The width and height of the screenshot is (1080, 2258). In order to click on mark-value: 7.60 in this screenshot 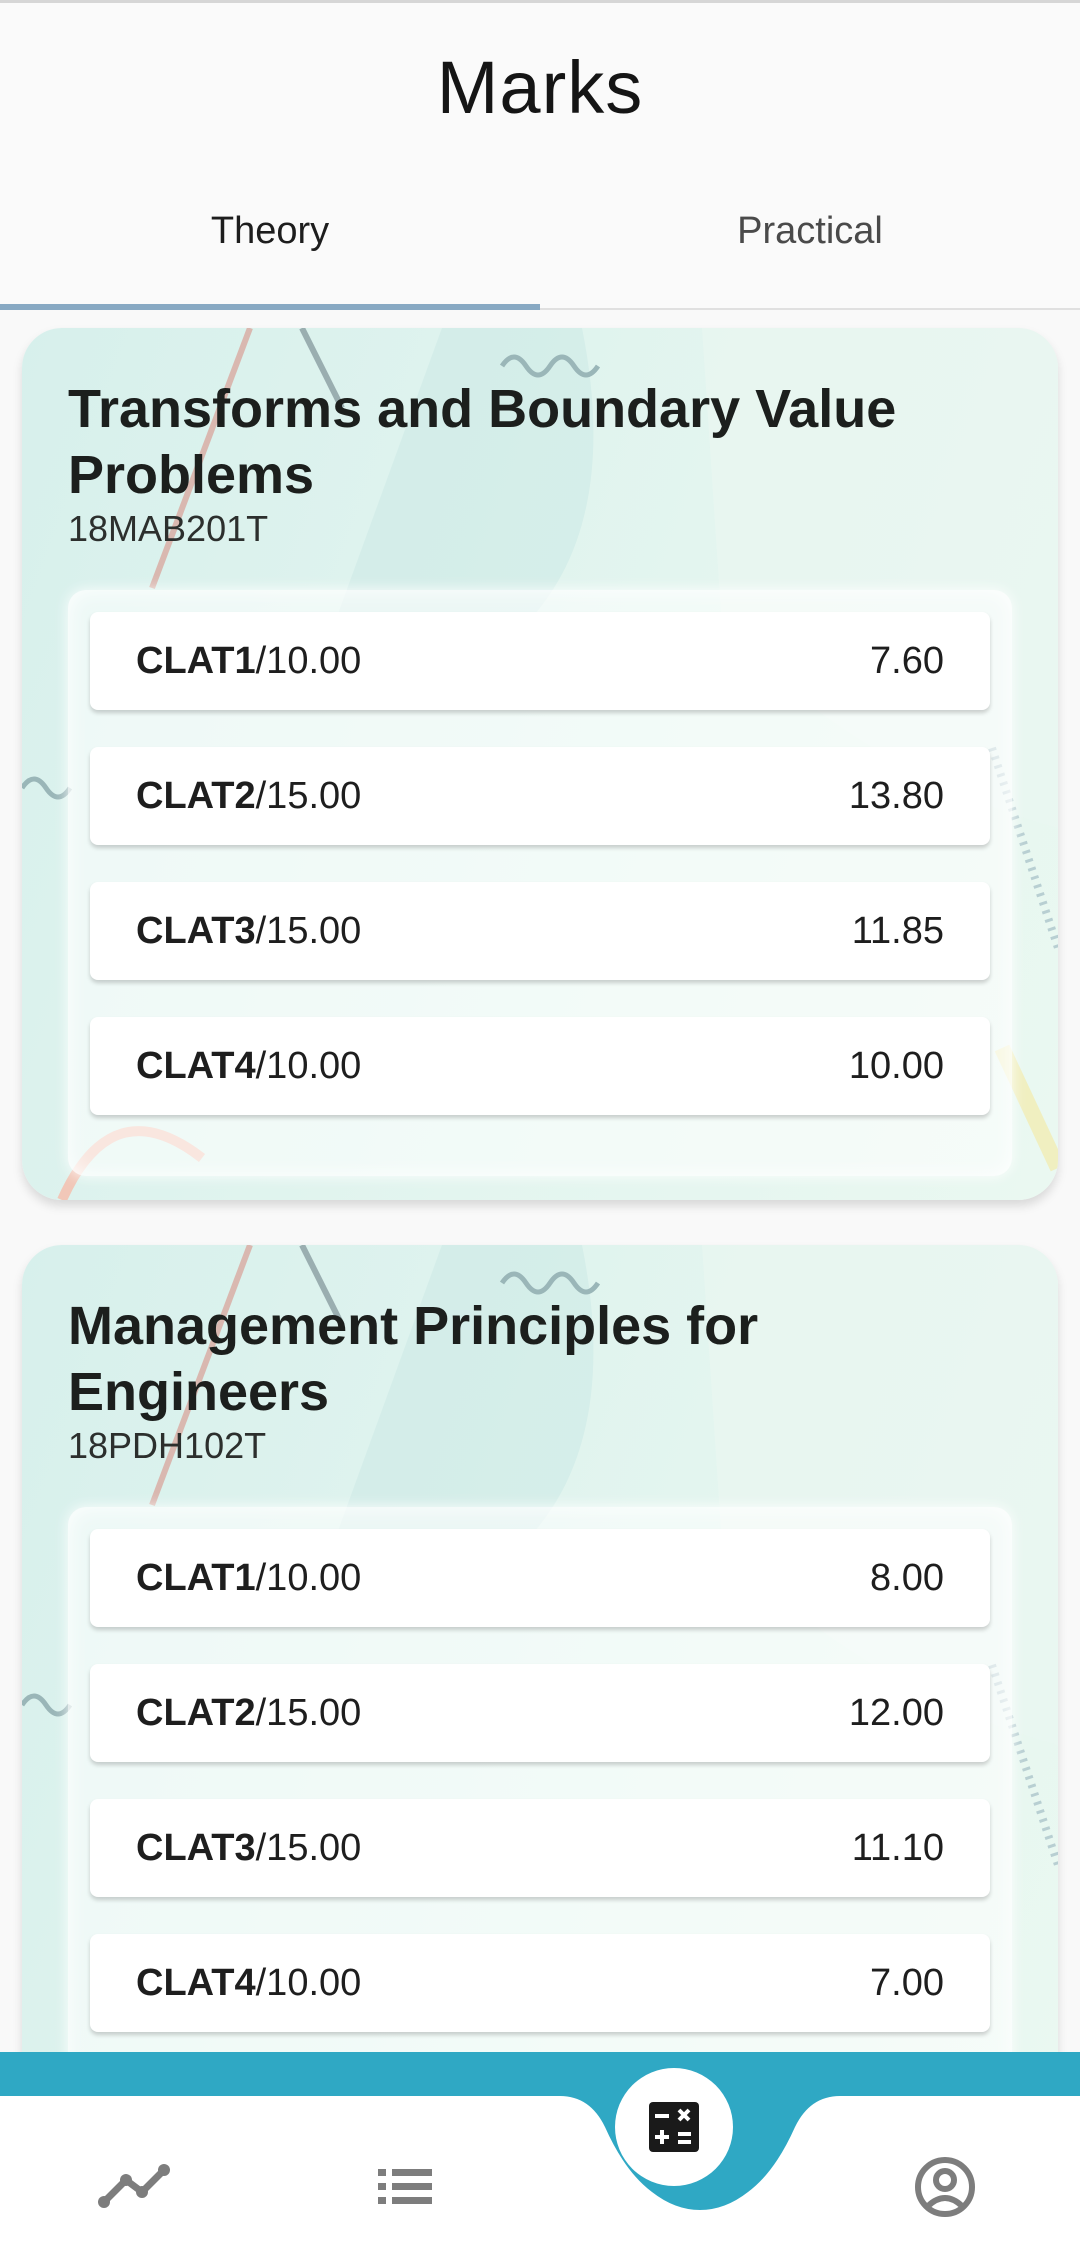, I will do `click(907, 661)`.